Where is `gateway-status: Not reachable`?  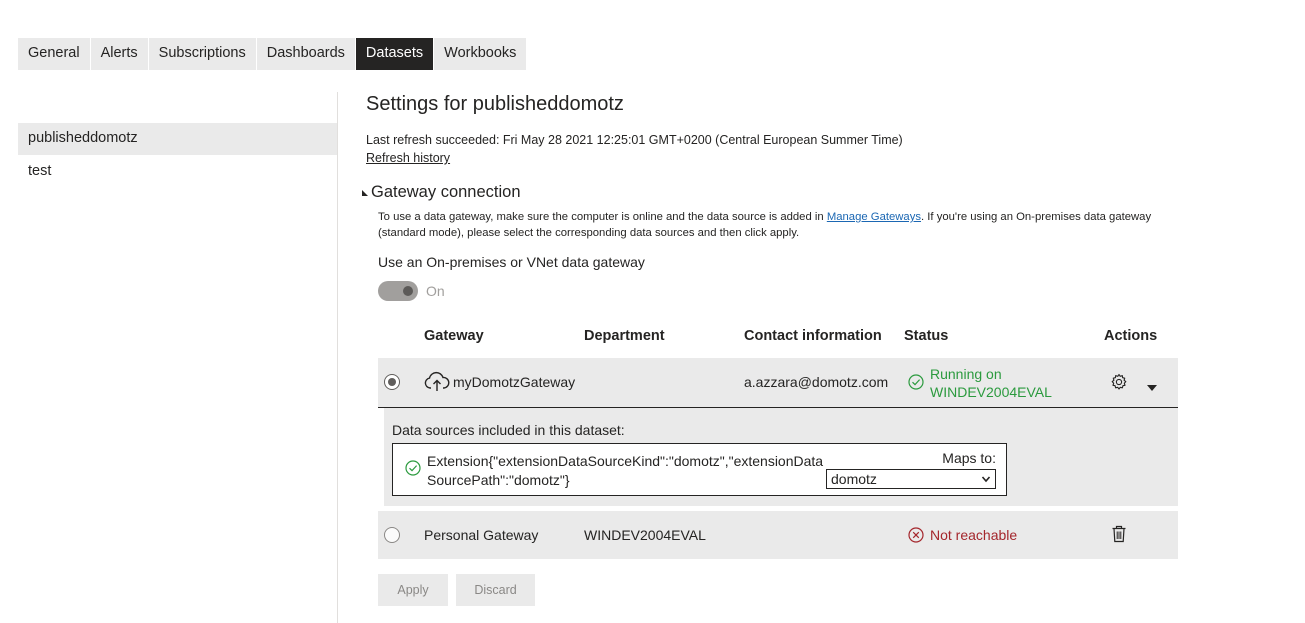
gateway-status: Not reachable is located at coordinates (974, 535).